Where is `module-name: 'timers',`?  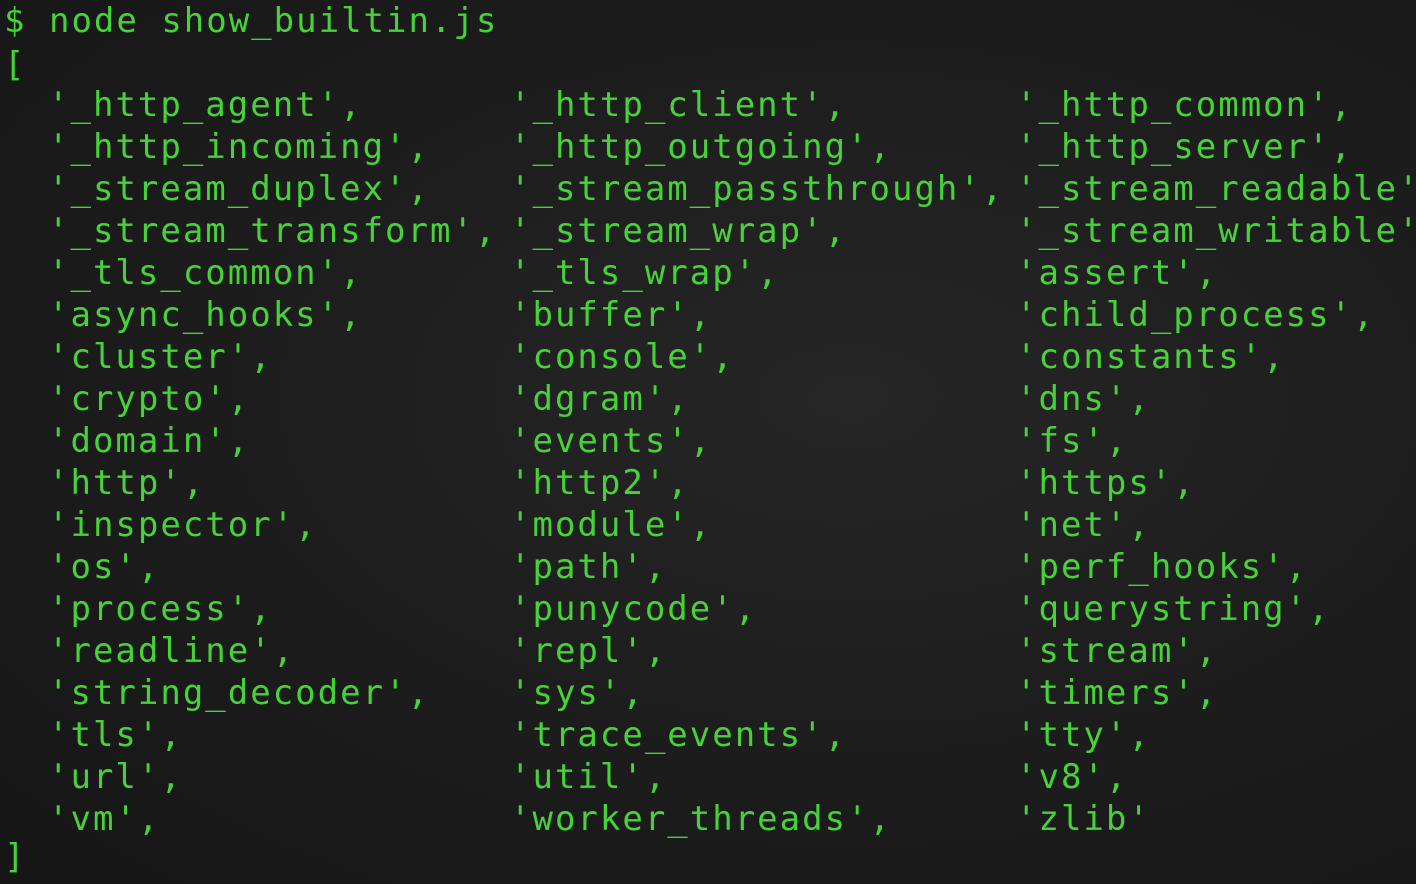
module-name: 'timers', is located at coordinates (1117, 693).